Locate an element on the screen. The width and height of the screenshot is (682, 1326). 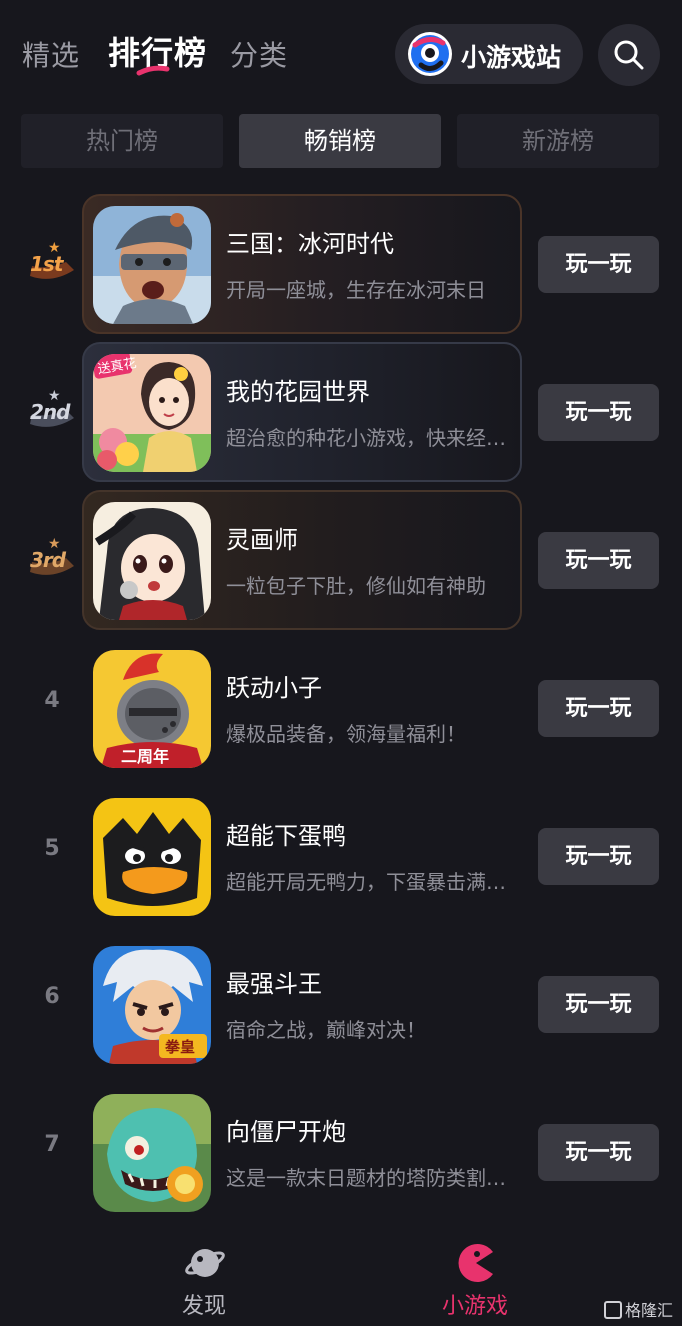
game-title: 超能下蛋鸭 is located at coordinates (286, 836).